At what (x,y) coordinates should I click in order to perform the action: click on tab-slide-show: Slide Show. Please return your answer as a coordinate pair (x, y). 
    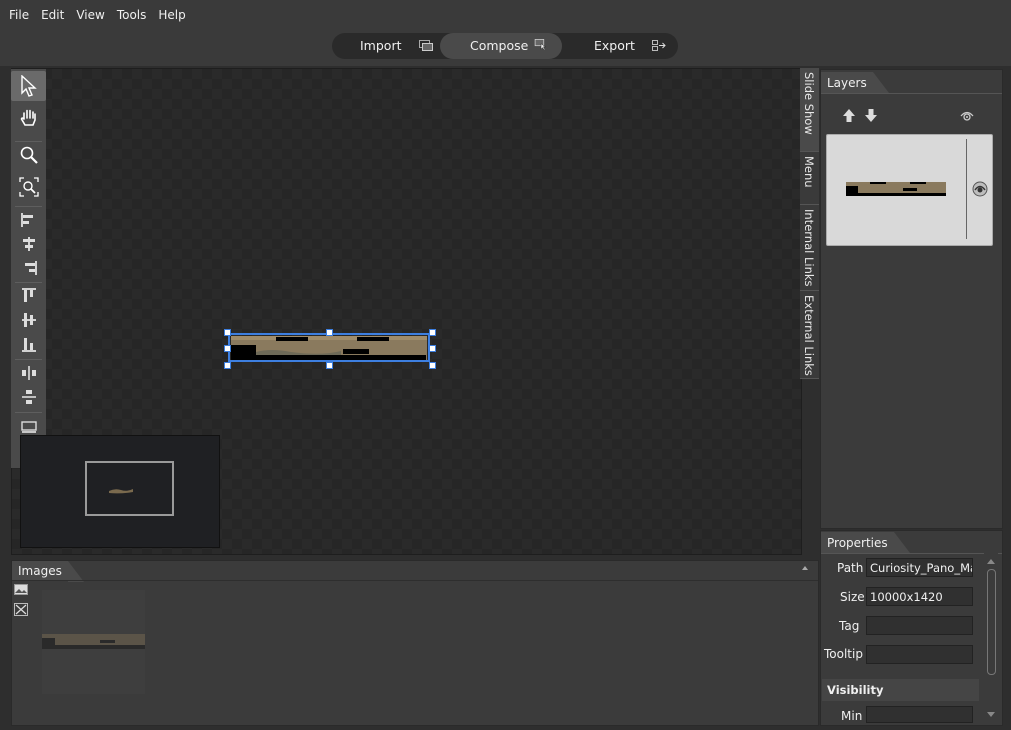
    Looking at the image, I should click on (809, 110).